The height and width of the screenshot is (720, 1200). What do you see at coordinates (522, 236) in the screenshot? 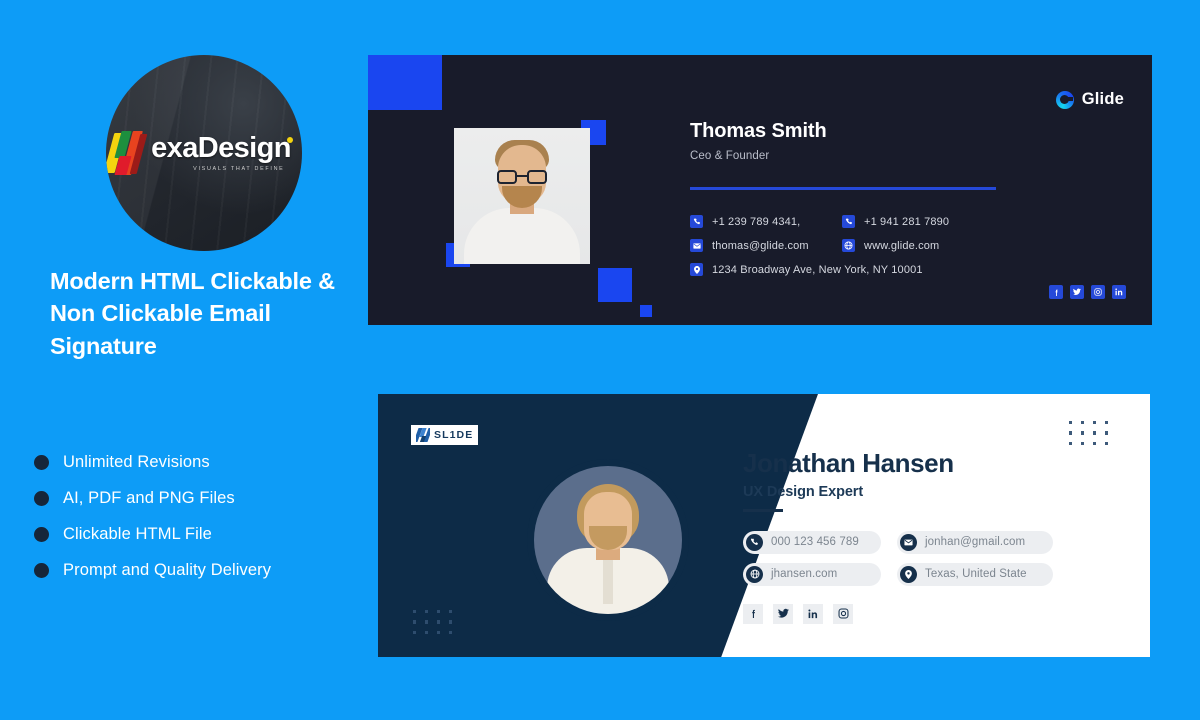
I see `avatar-body` at bounding box center [522, 236].